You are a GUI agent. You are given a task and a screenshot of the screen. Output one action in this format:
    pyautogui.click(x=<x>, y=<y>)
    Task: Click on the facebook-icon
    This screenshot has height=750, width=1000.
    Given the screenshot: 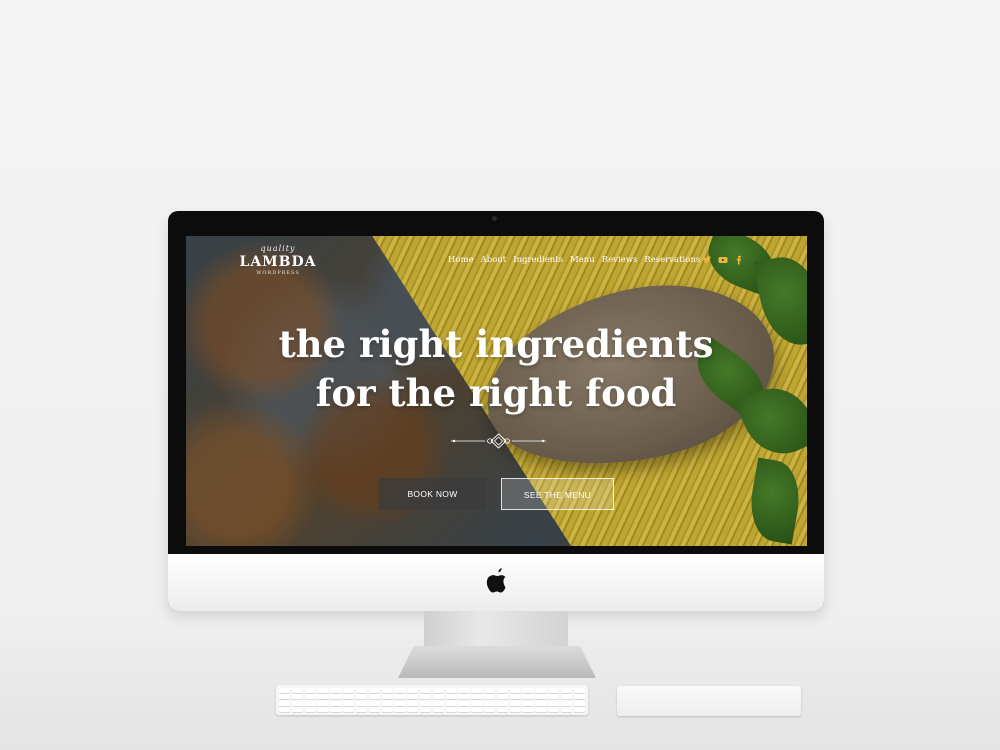 What is the action you would take?
    pyautogui.click(x=739, y=260)
    